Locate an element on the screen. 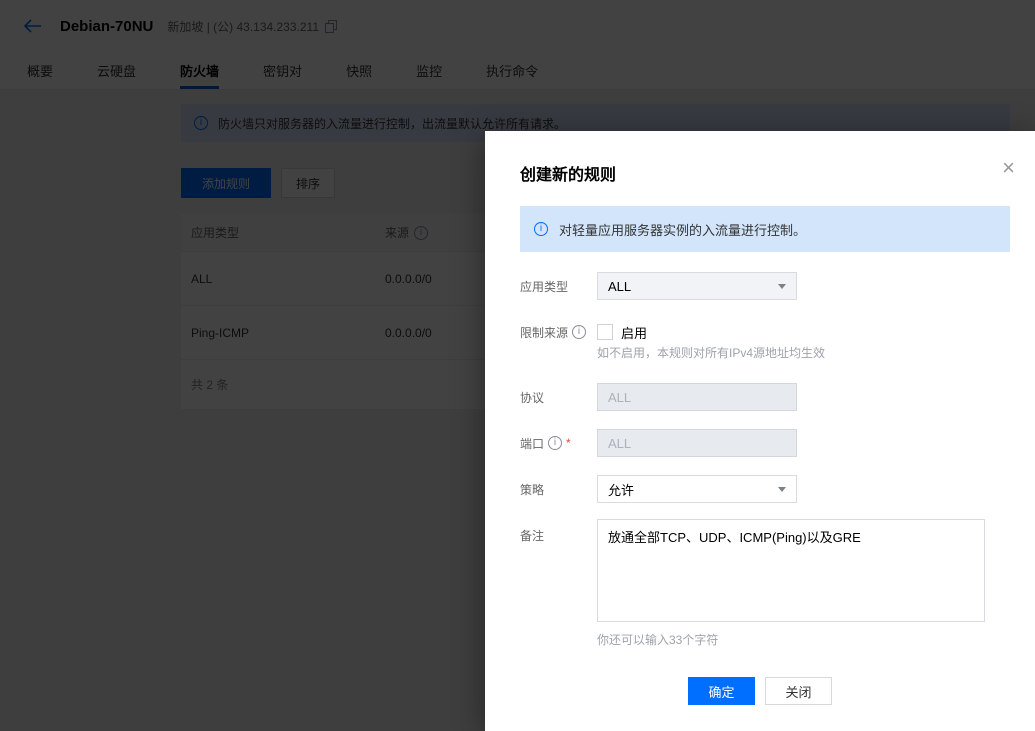  port-input: ALL is located at coordinates (697, 443).